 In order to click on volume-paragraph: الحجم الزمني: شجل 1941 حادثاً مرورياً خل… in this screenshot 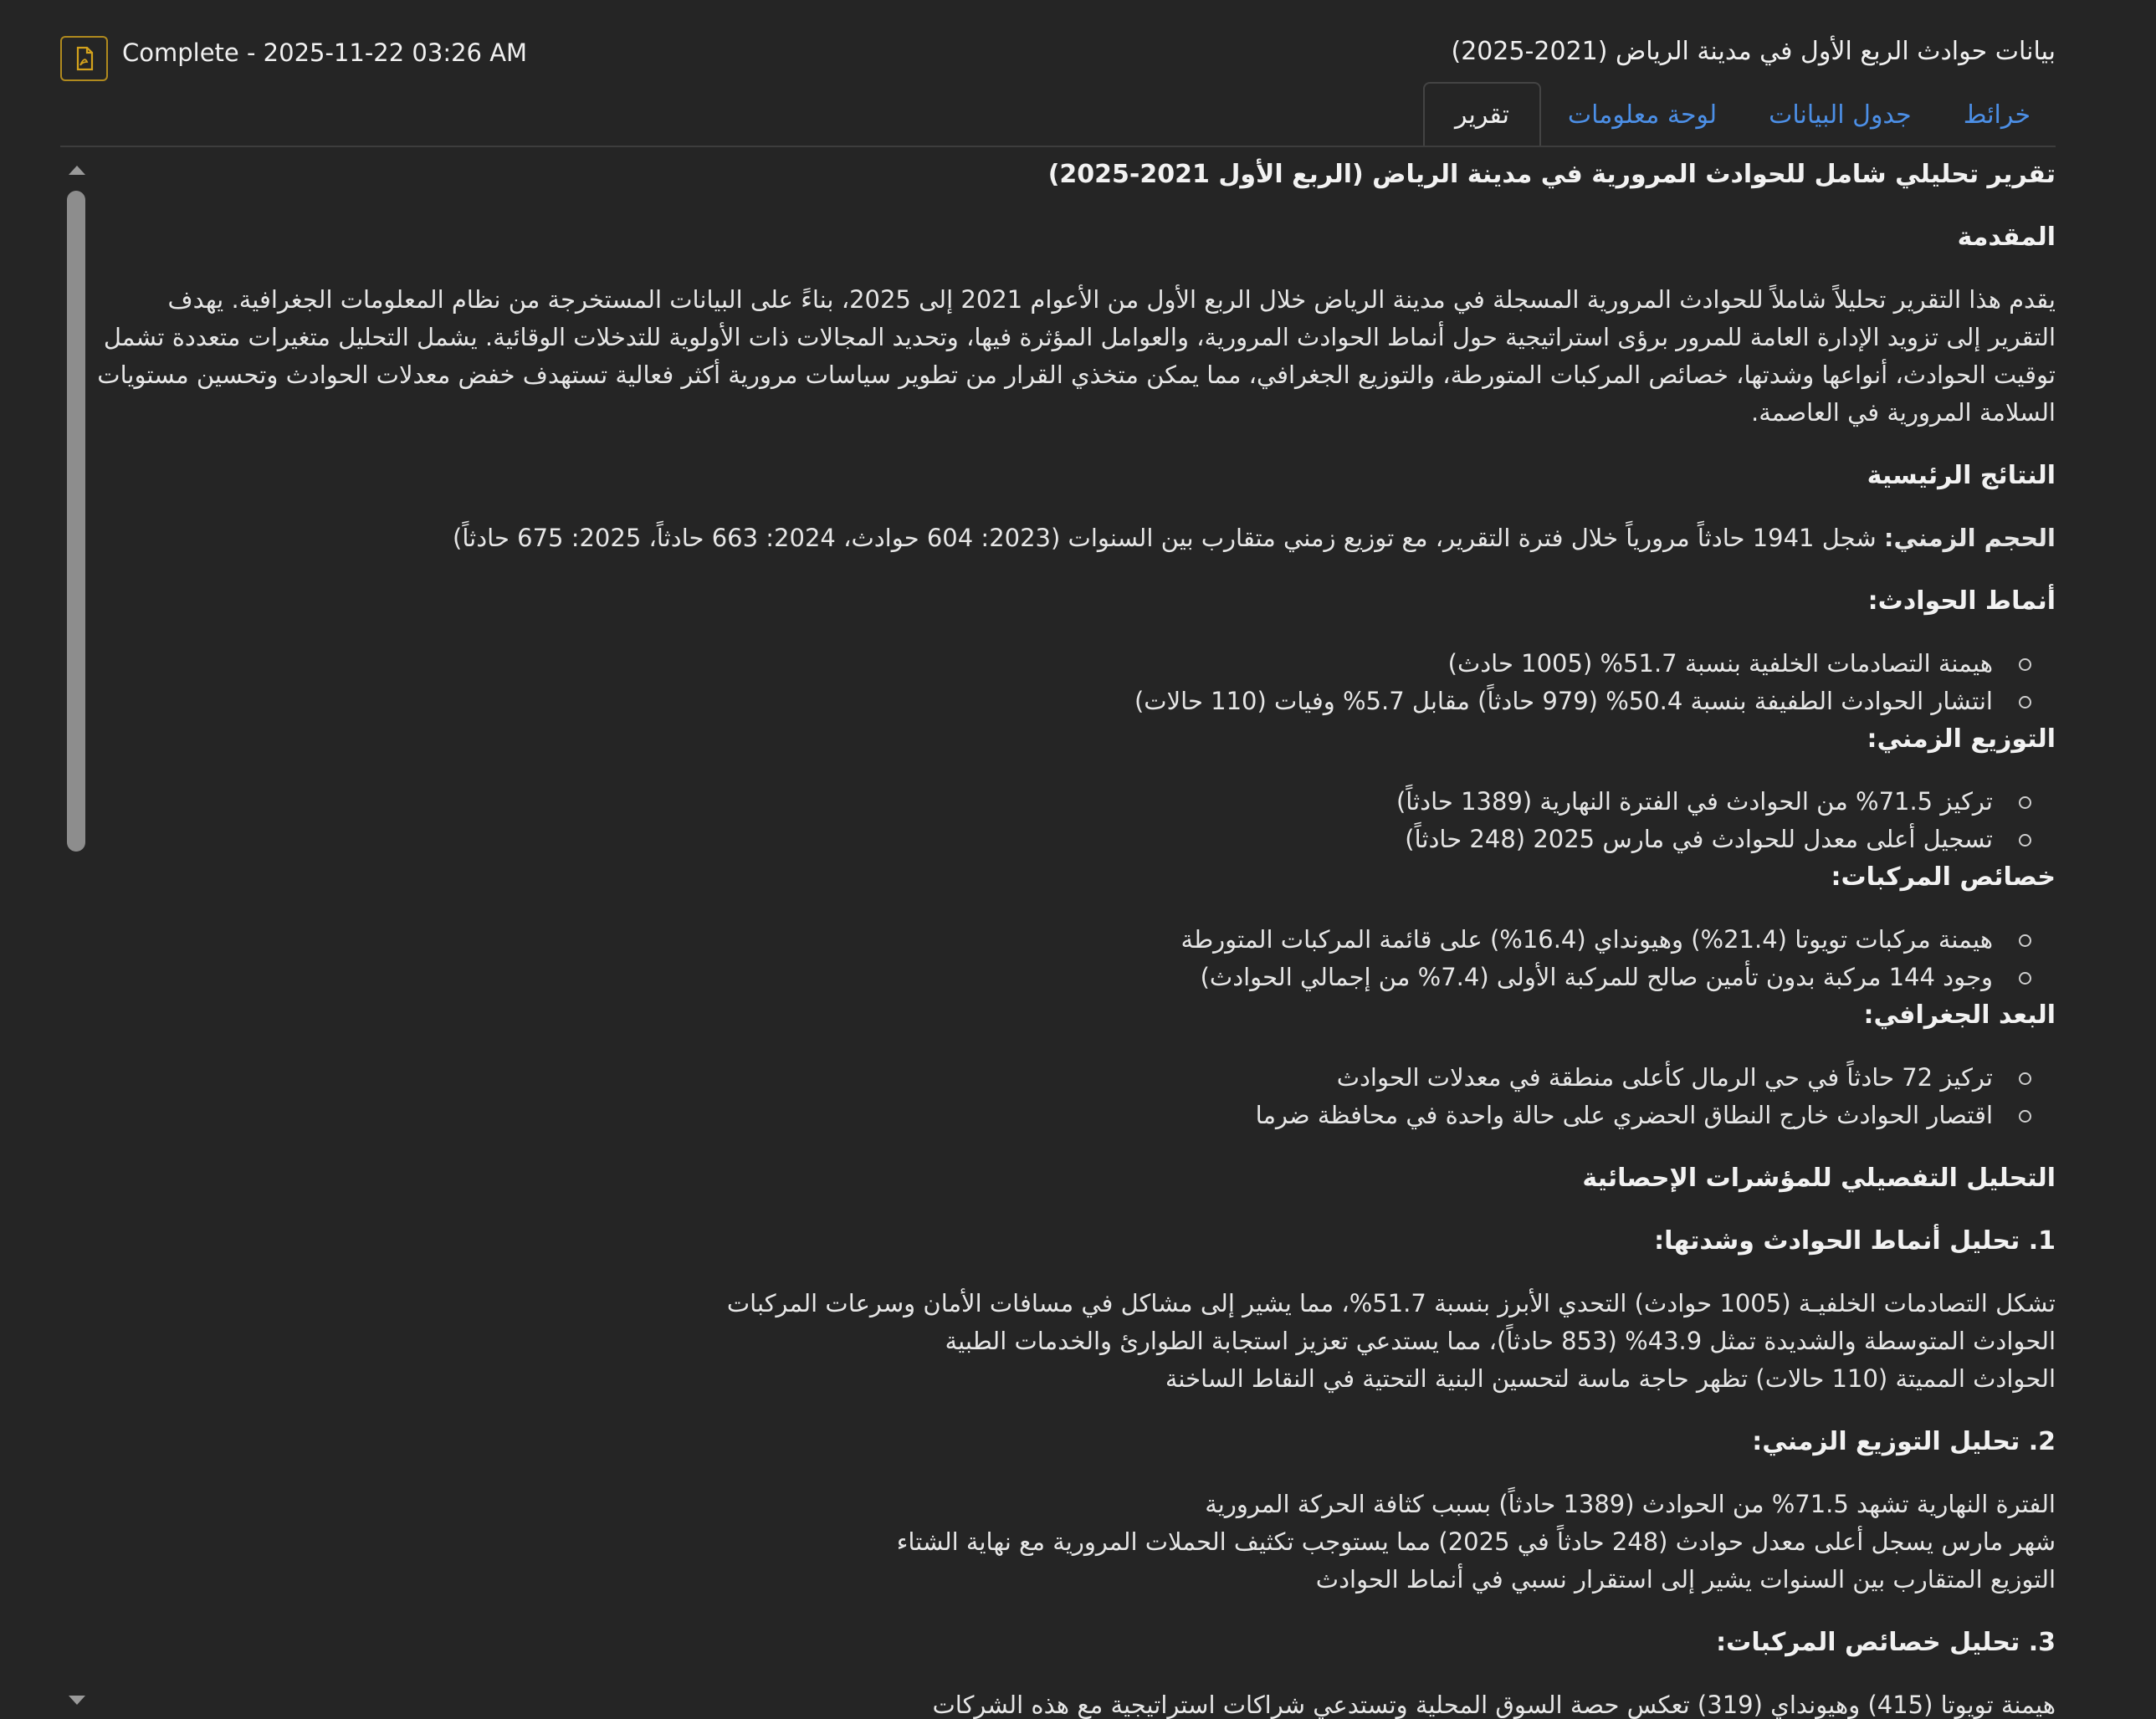, I will do `click(1075, 538)`.